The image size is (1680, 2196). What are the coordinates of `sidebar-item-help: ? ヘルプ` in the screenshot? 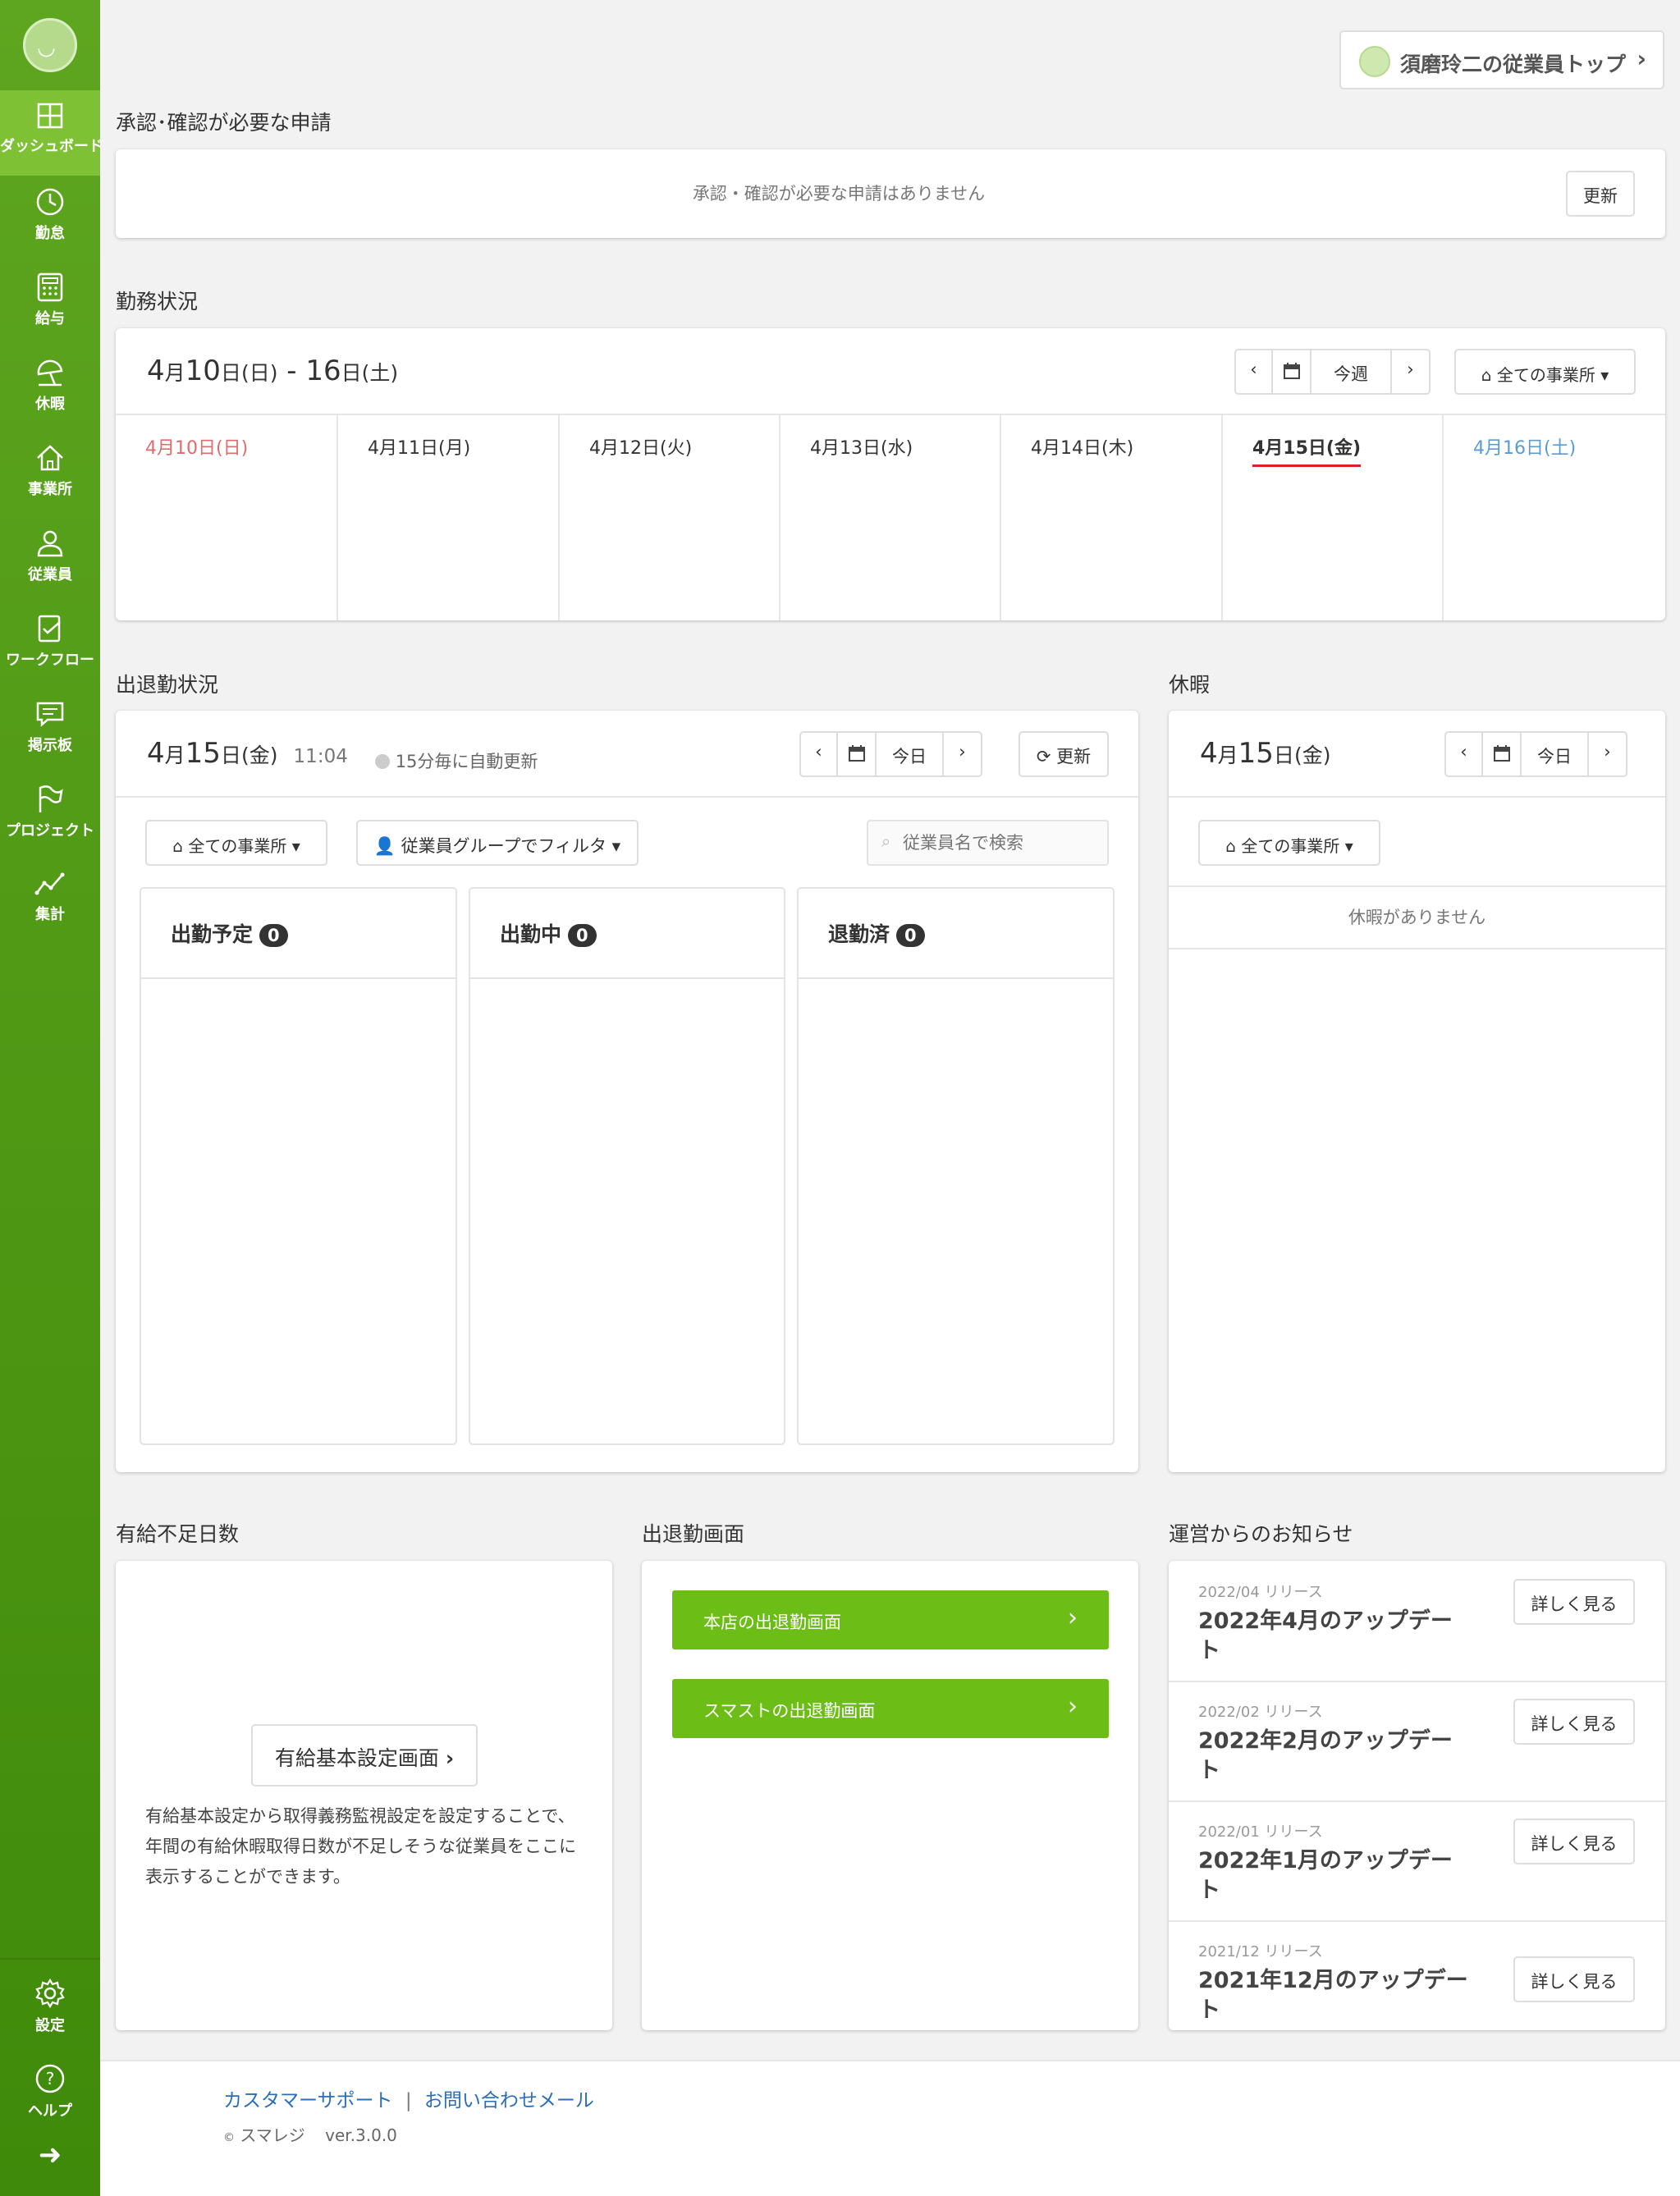 It's located at (50, 2094).